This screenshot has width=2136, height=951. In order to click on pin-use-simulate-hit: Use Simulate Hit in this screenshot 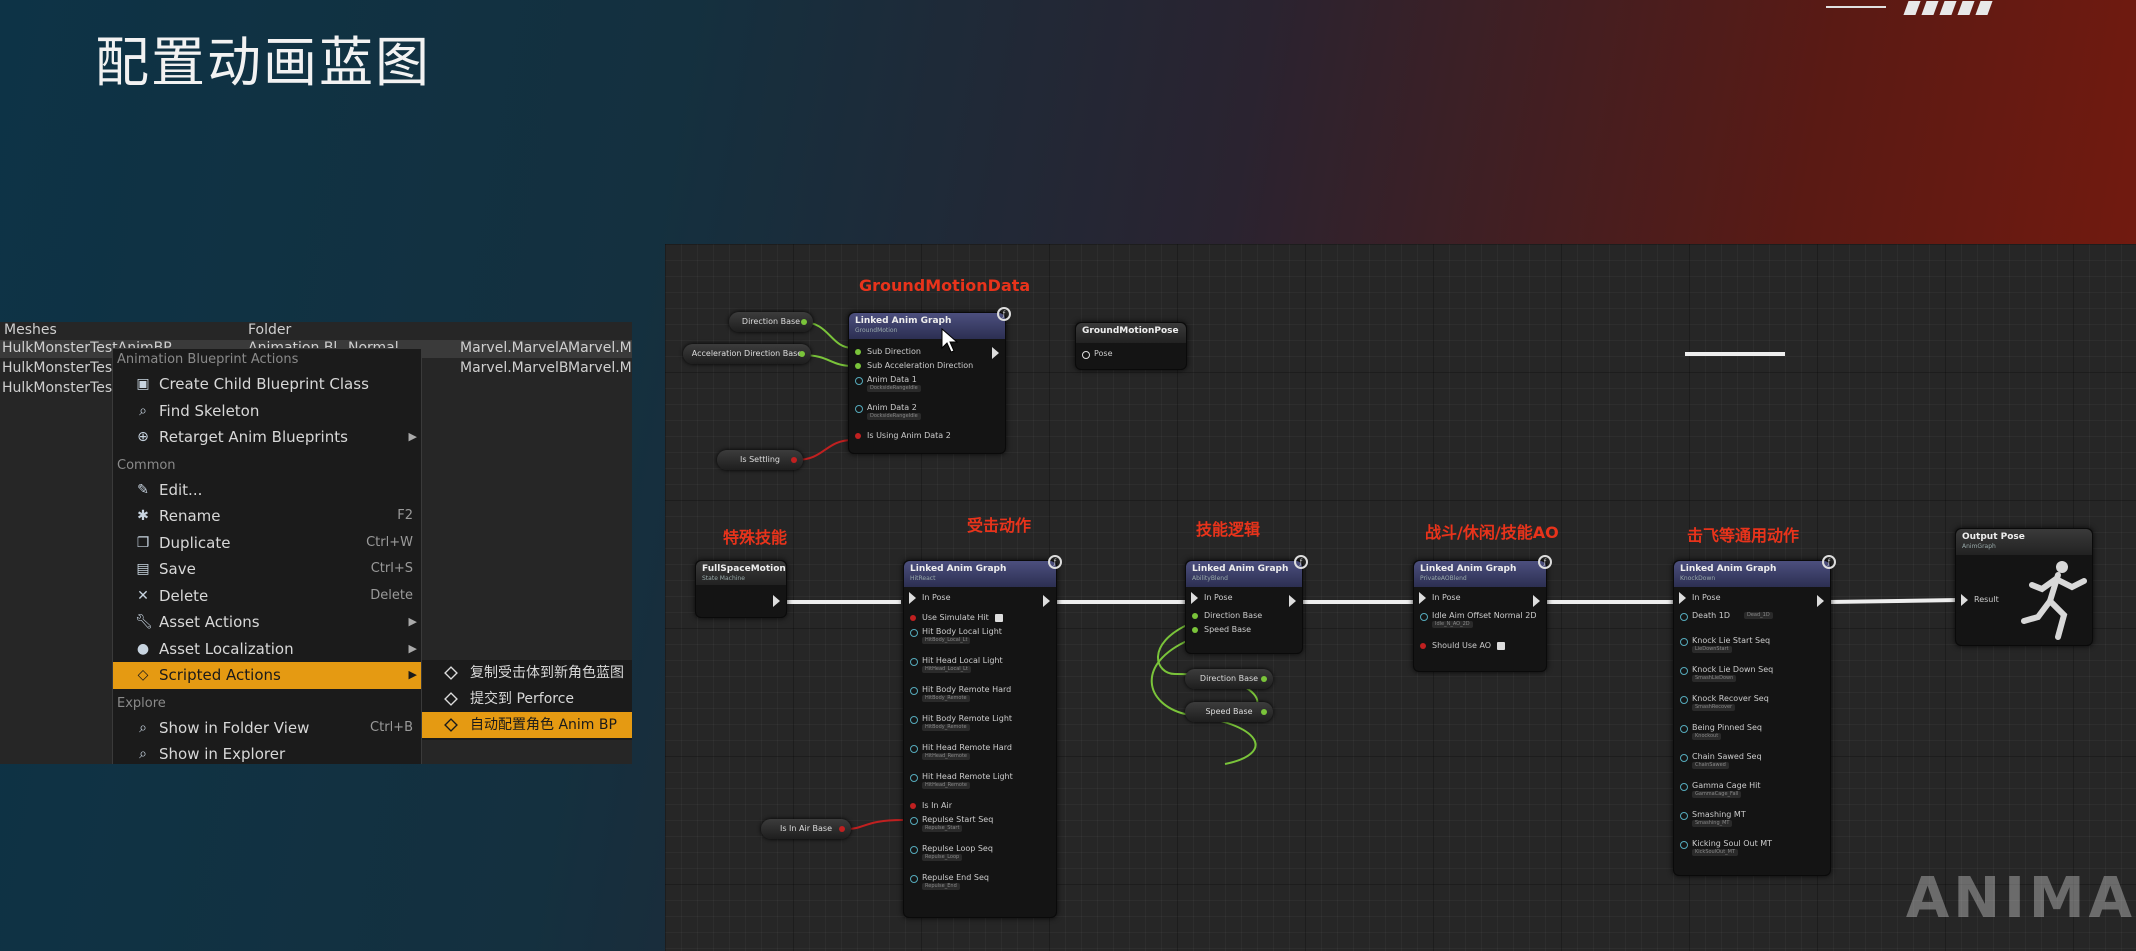, I will do `click(980, 618)`.